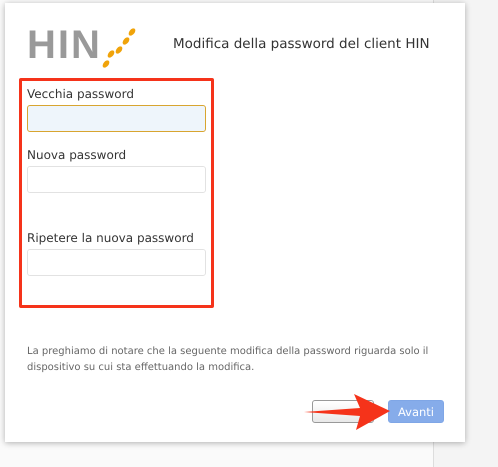 The height and width of the screenshot is (467, 498). What do you see at coordinates (116, 118) in the screenshot?
I see `password-field` at bounding box center [116, 118].